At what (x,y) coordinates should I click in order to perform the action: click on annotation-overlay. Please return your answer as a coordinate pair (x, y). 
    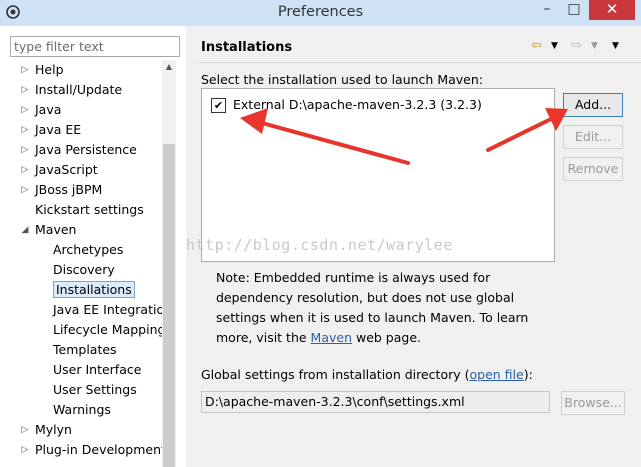
    Looking at the image, I should click on (404, 136).